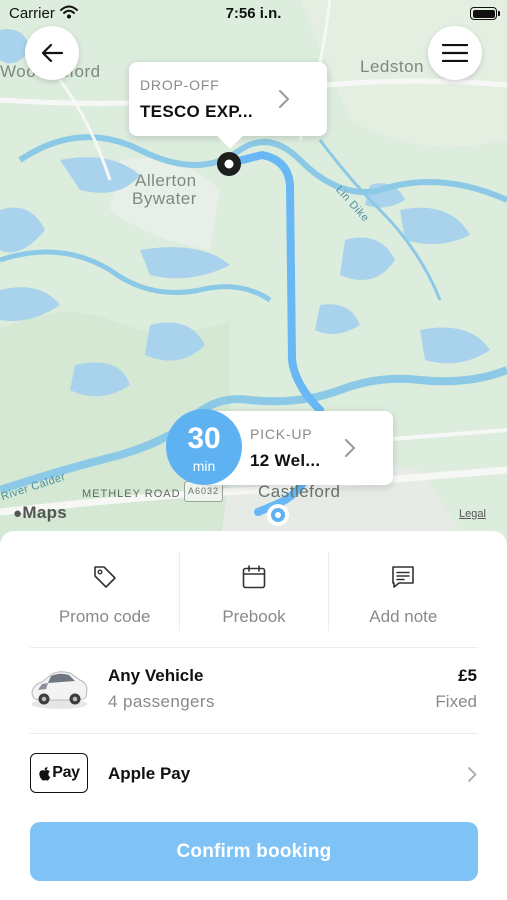 This screenshot has width=507, height=900. I want to click on back-button, so click(52, 53).